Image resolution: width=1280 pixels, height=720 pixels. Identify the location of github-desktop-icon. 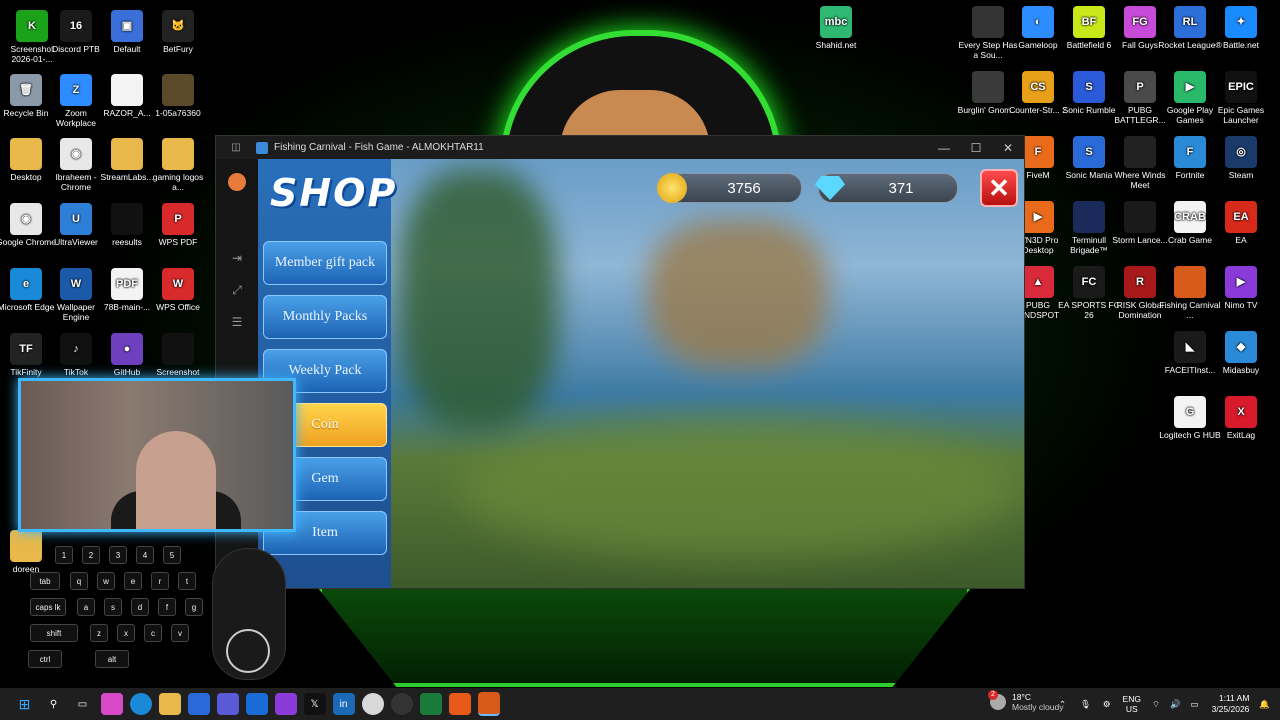
(401, 704).